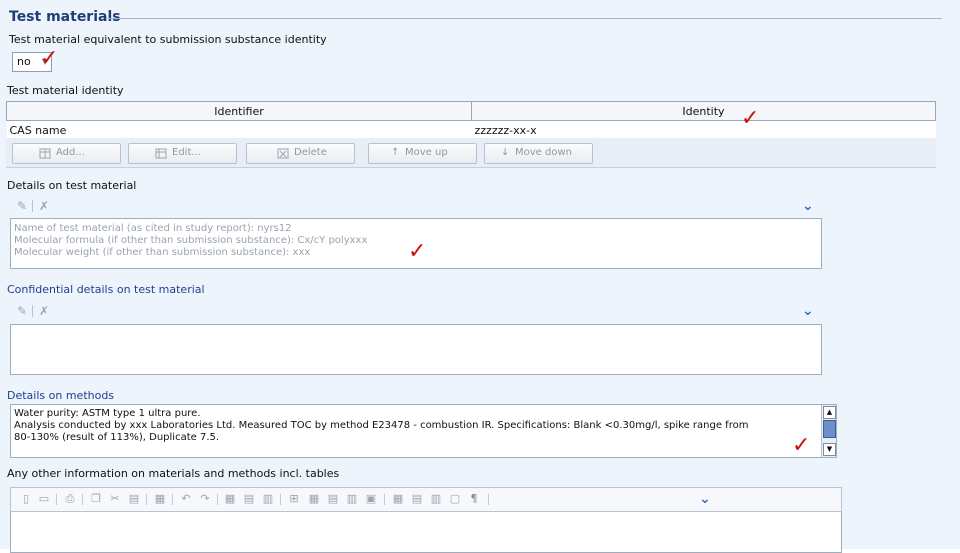  Describe the element at coordinates (45, 153) in the screenshot. I see `add-row-icon` at that location.